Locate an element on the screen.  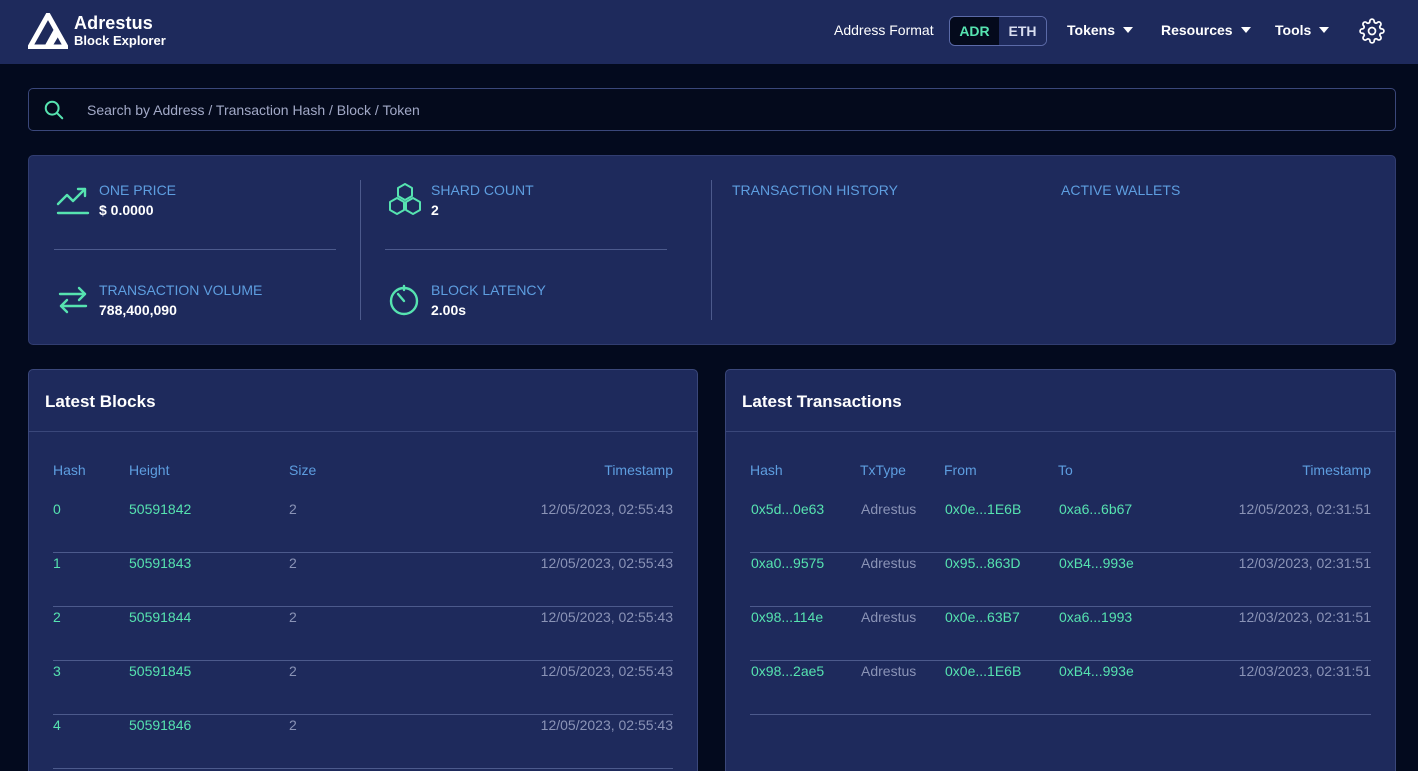
stat-shard-count: SHARD COUNT 2 is located at coordinates (460, 200).